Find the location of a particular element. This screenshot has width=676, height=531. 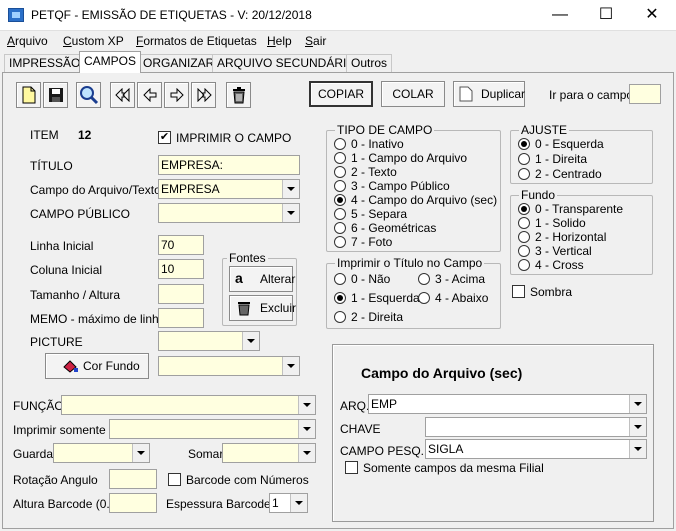

tipo-campo-option-4: 4 - Campo do Arquivo (sec) is located at coordinates (415, 201).